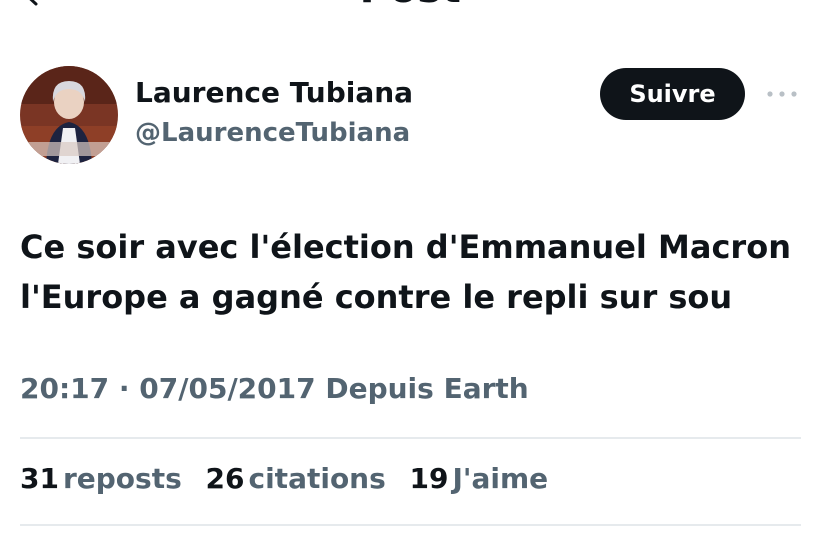 Image resolution: width=821 pixels, height=540 pixels. Describe the element at coordinates (225, 478) in the screenshot. I see `citations-count: 26` at that location.